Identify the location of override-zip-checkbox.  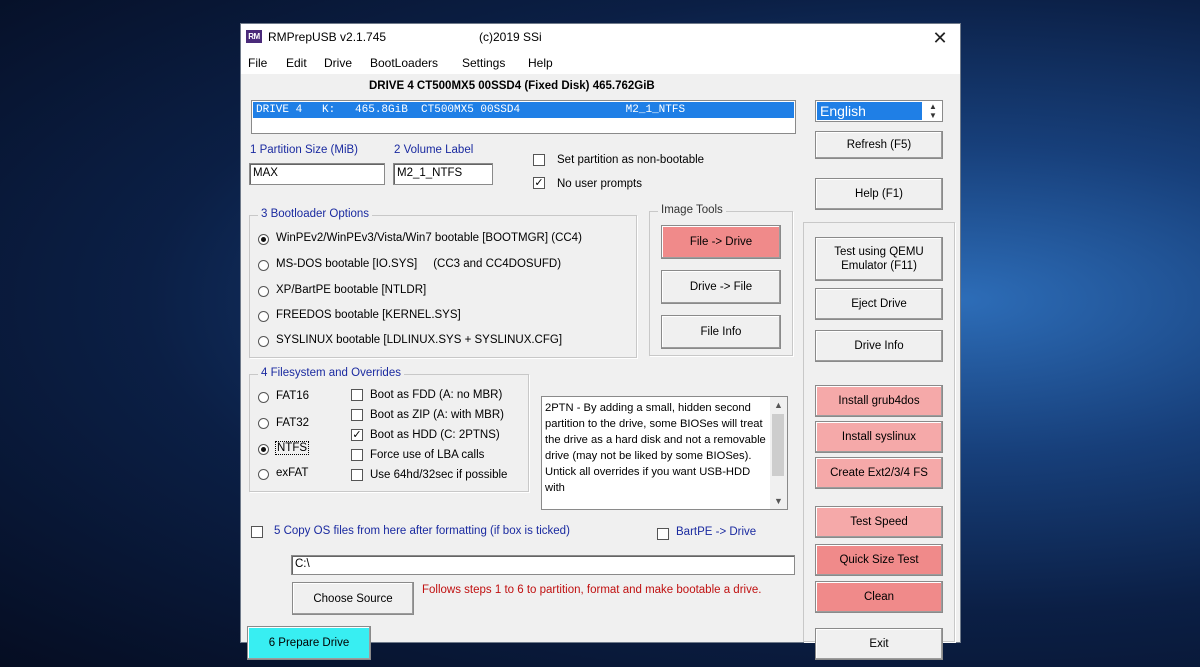
(357, 415).